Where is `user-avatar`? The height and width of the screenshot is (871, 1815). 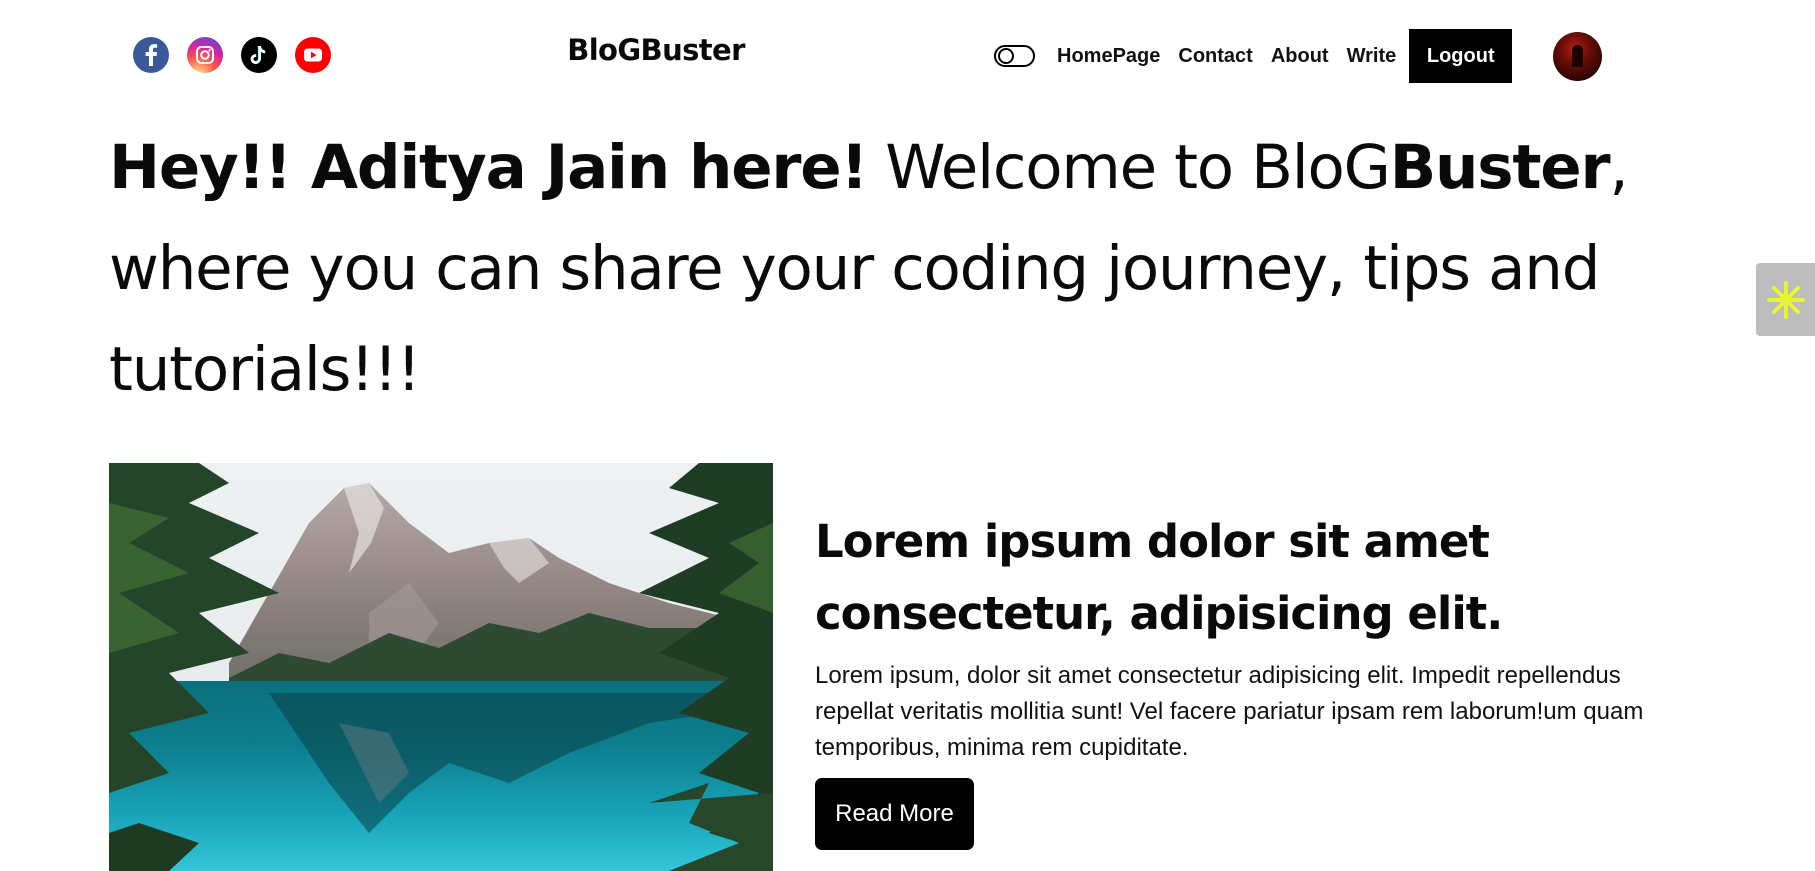
user-avatar is located at coordinates (1577, 56).